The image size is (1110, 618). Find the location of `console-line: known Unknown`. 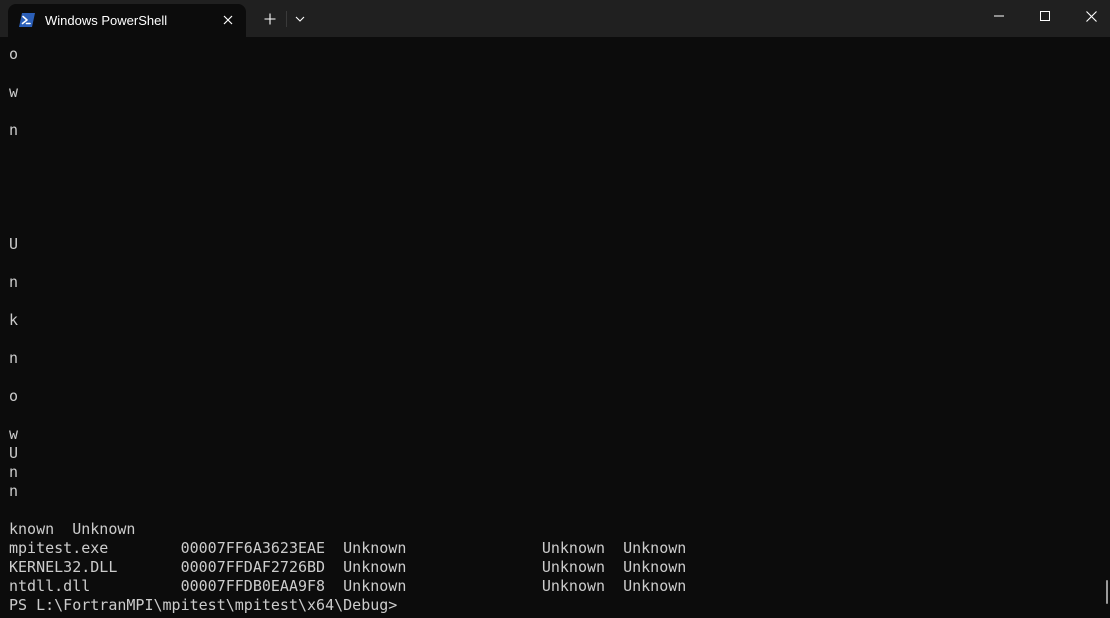

console-line: known Unknown is located at coordinates (72, 529).